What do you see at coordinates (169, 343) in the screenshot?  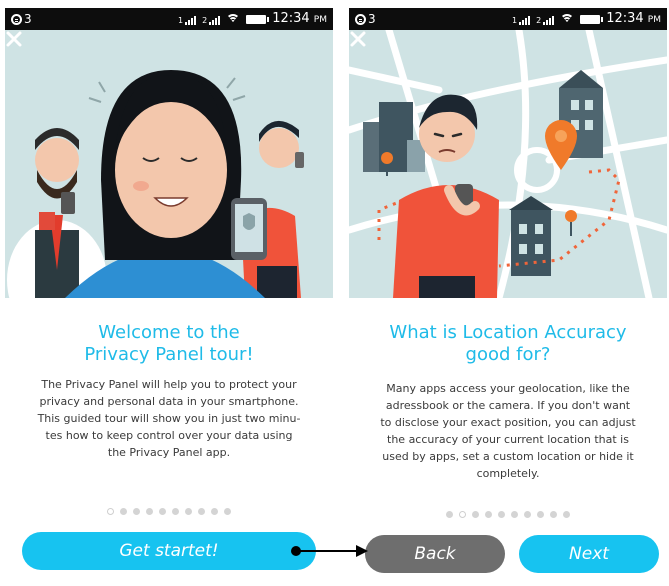 I see `page-title: Welcome to the Privacy Panel tour!` at bounding box center [169, 343].